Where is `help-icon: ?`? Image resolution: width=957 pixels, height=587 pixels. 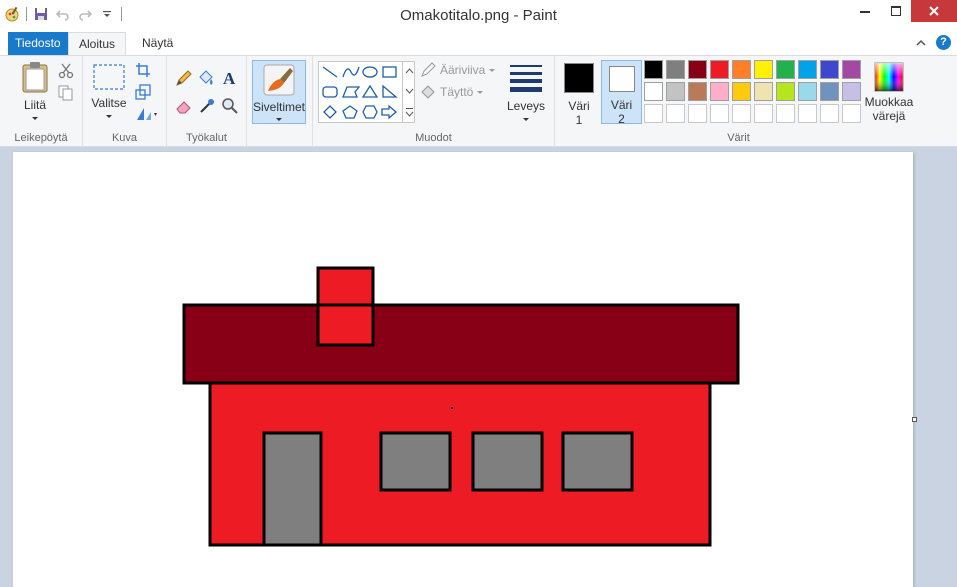
help-icon: ? is located at coordinates (943, 42).